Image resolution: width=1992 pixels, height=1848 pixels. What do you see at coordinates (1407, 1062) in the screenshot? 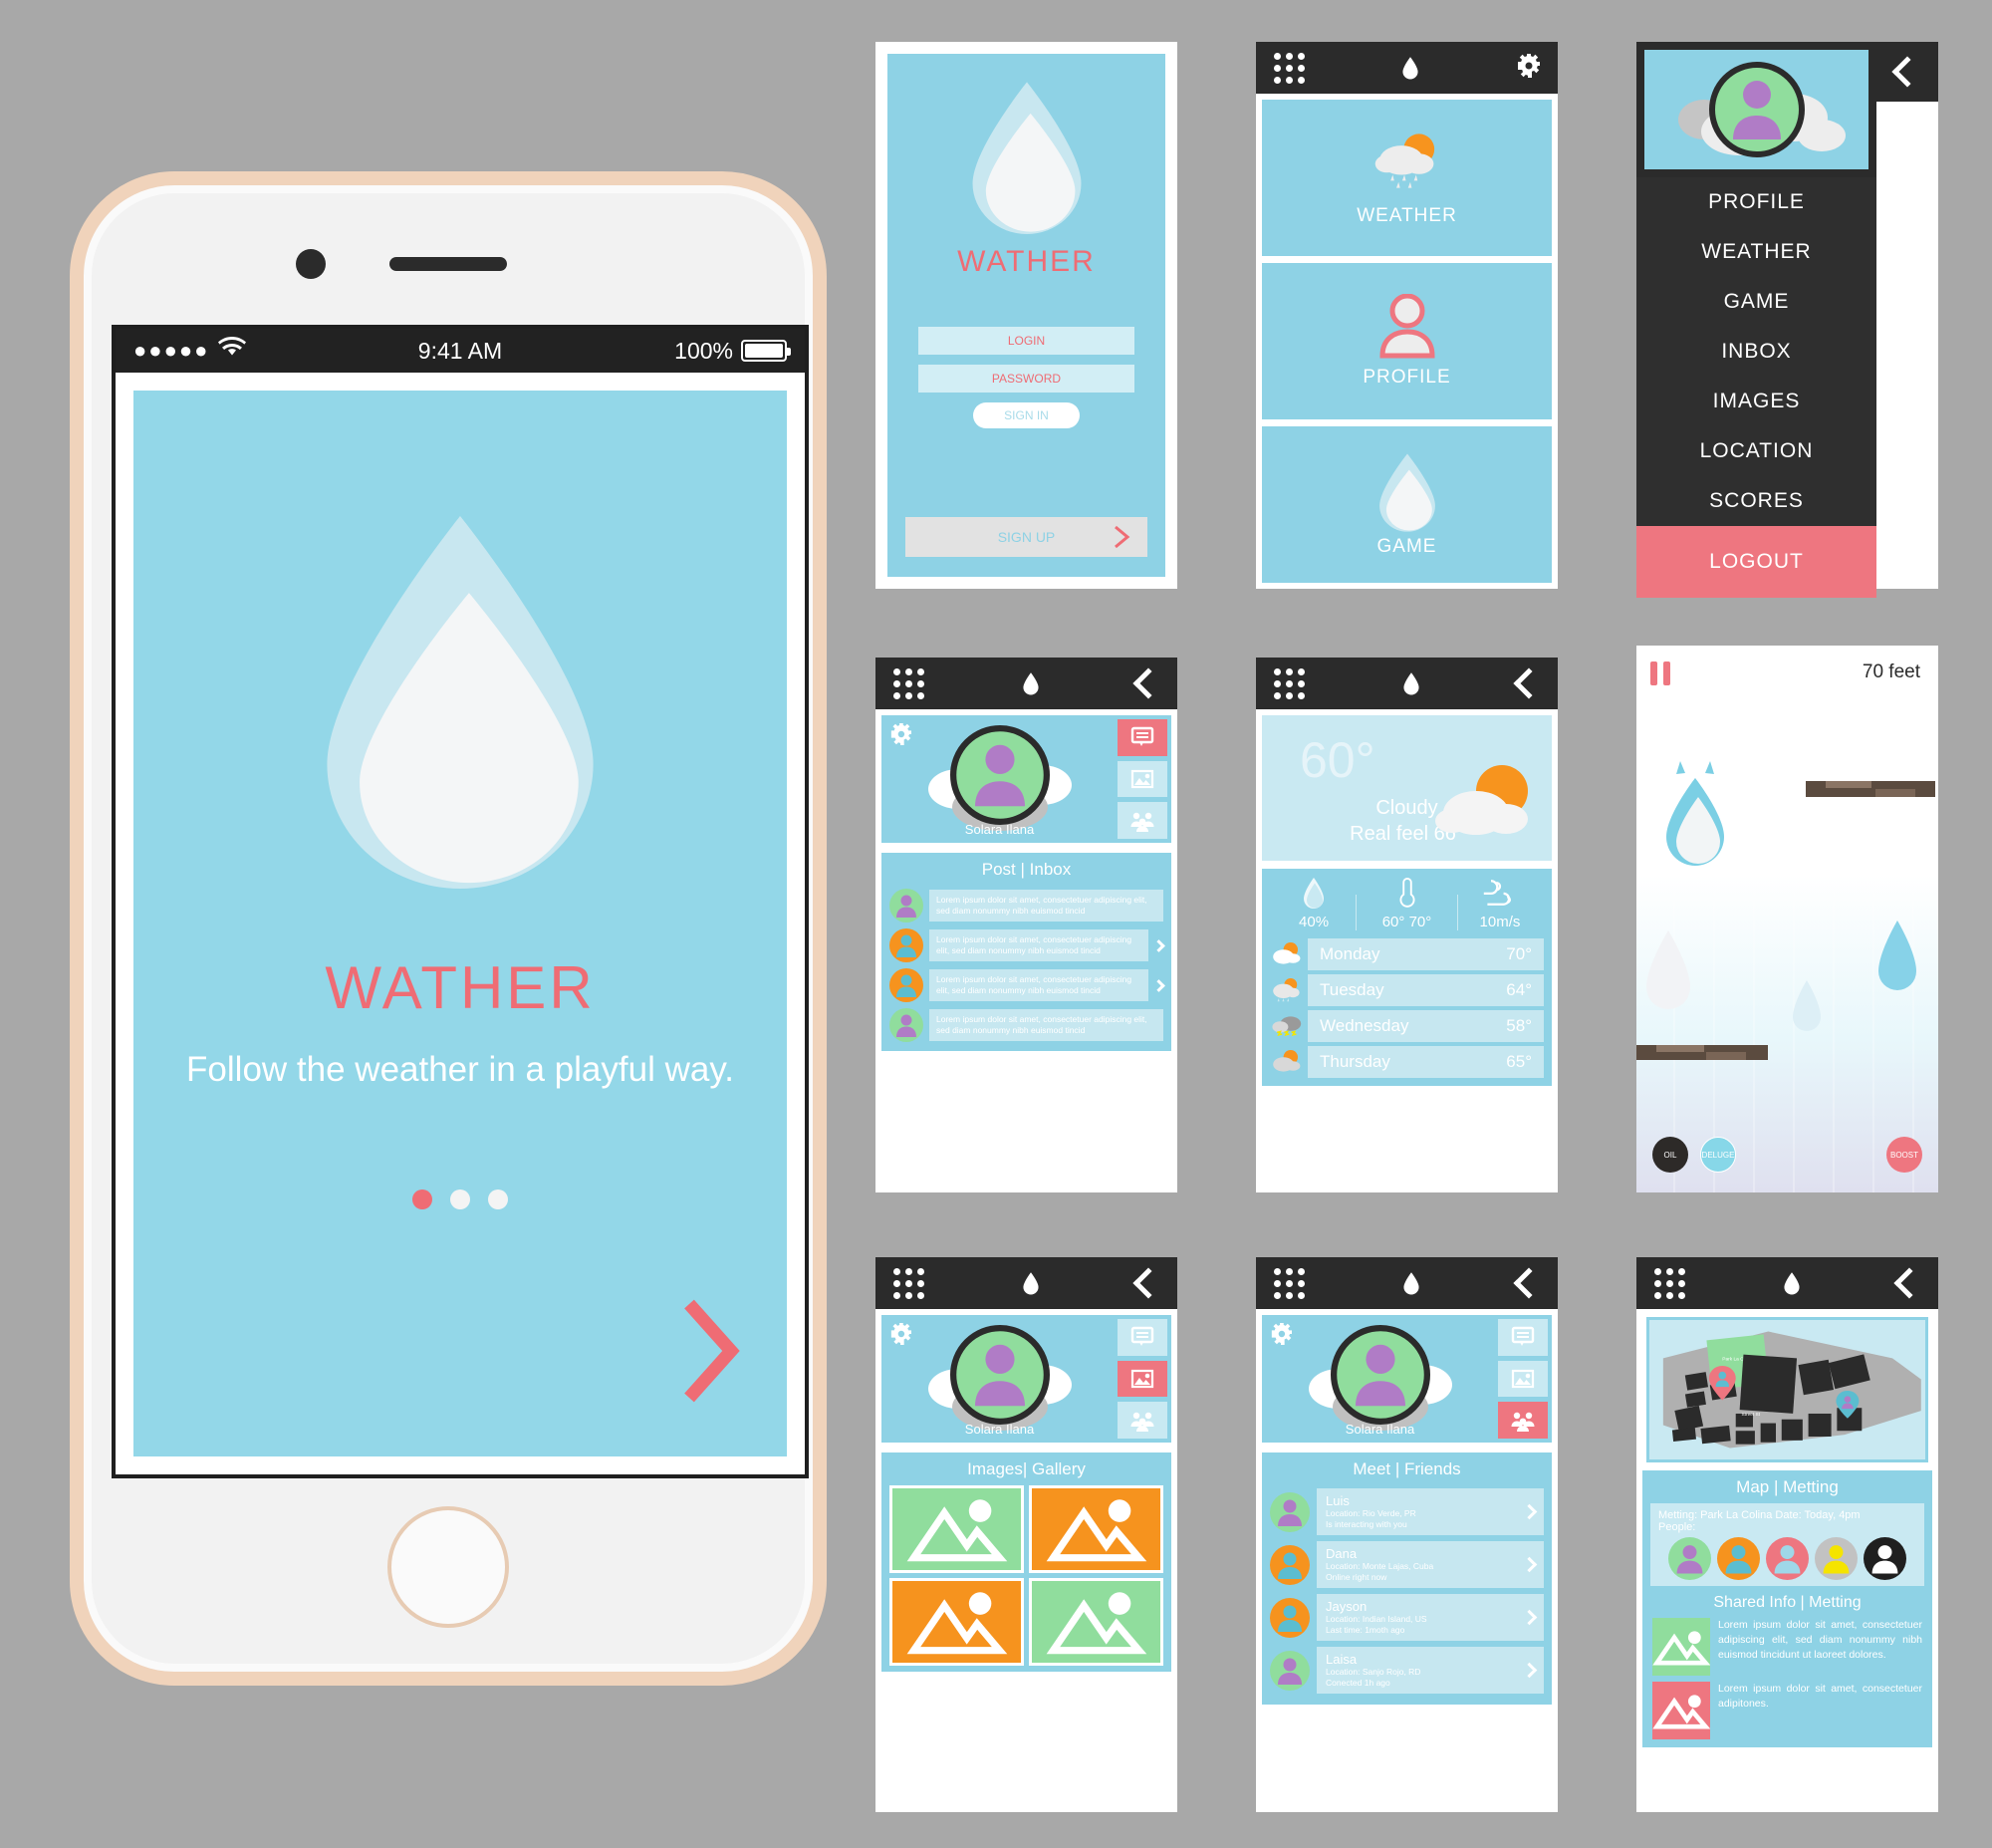
I see `forecast-row: Thursday 65°` at bounding box center [1407, 1062].